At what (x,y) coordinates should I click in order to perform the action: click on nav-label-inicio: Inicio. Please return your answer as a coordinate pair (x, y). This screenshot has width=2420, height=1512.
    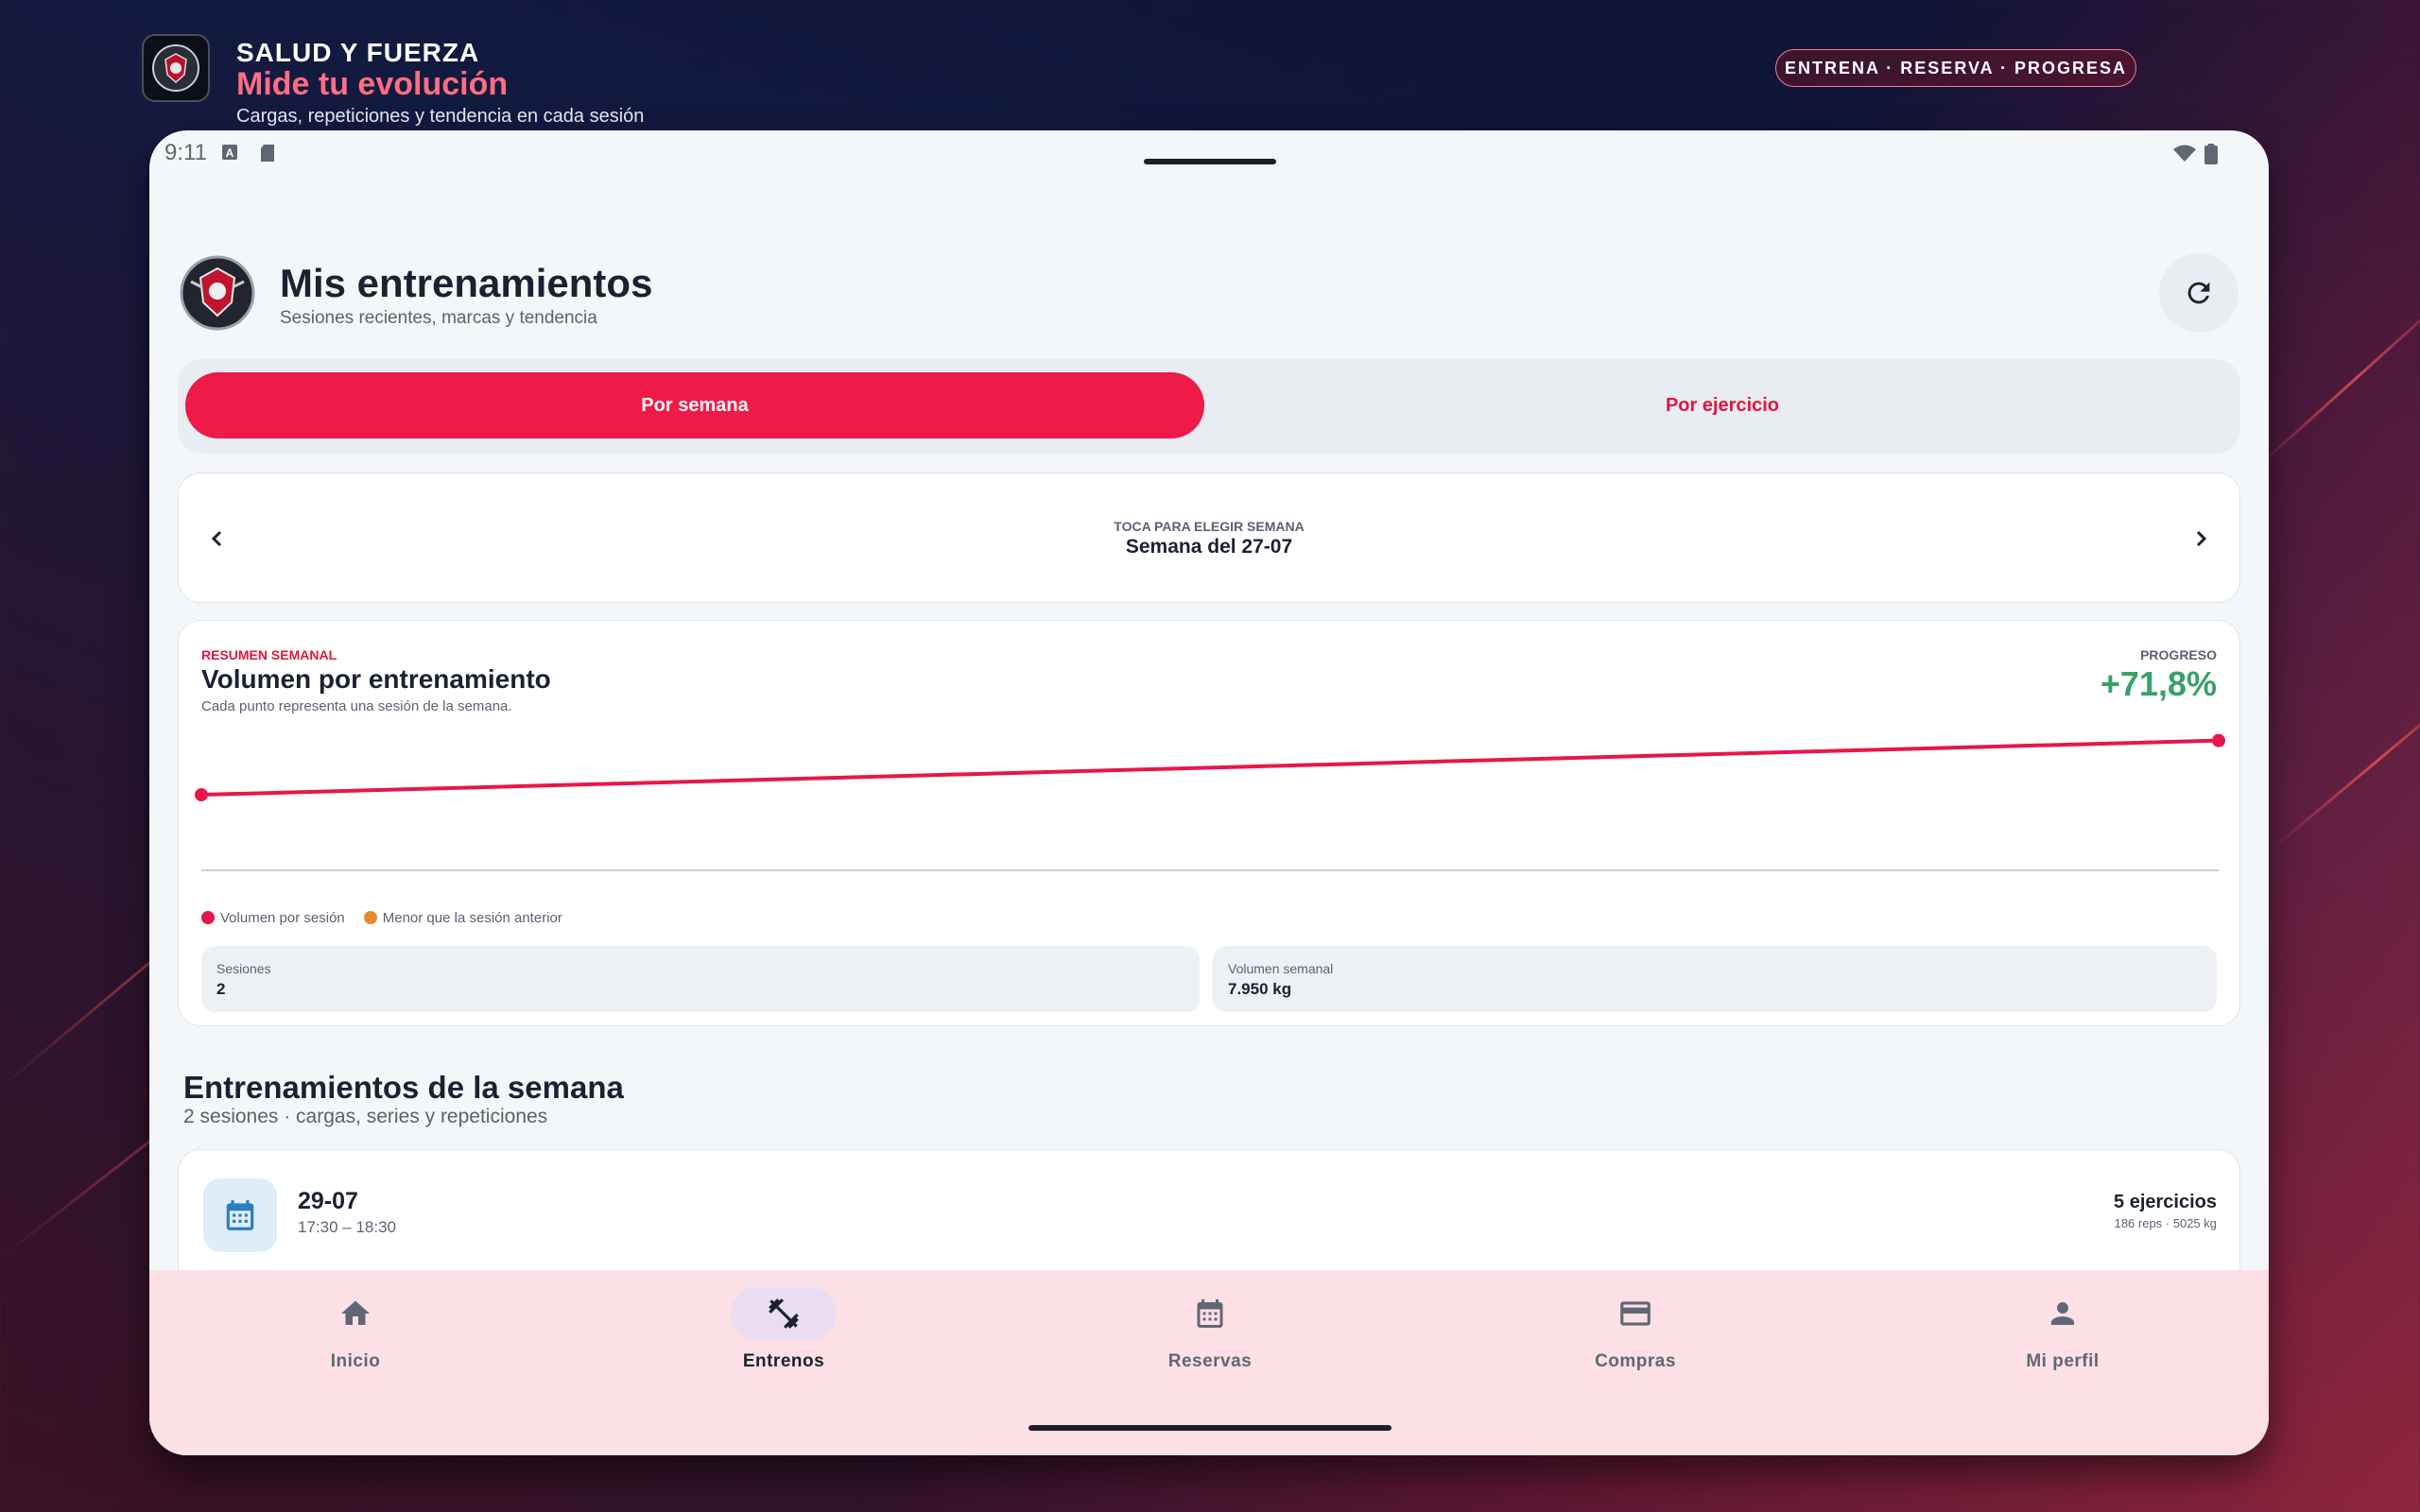
    Looking at the image, I should click on (355, 1361).